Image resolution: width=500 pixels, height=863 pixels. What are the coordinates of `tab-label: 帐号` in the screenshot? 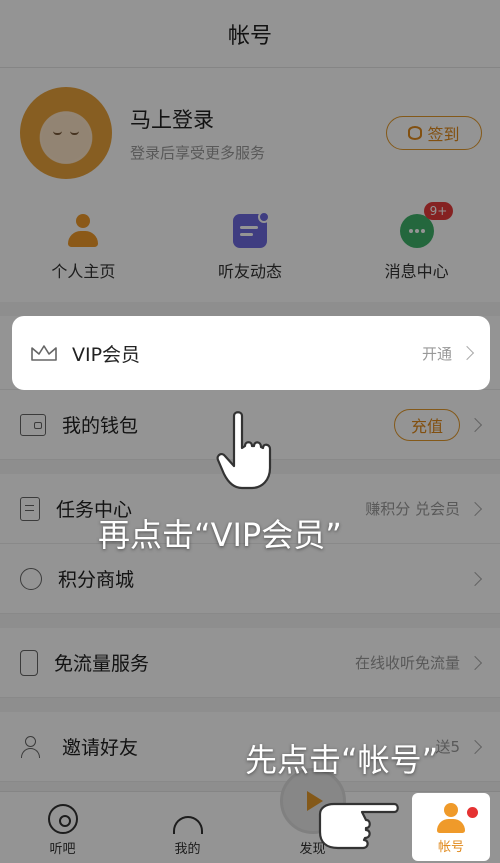 It's located at (450, 847).